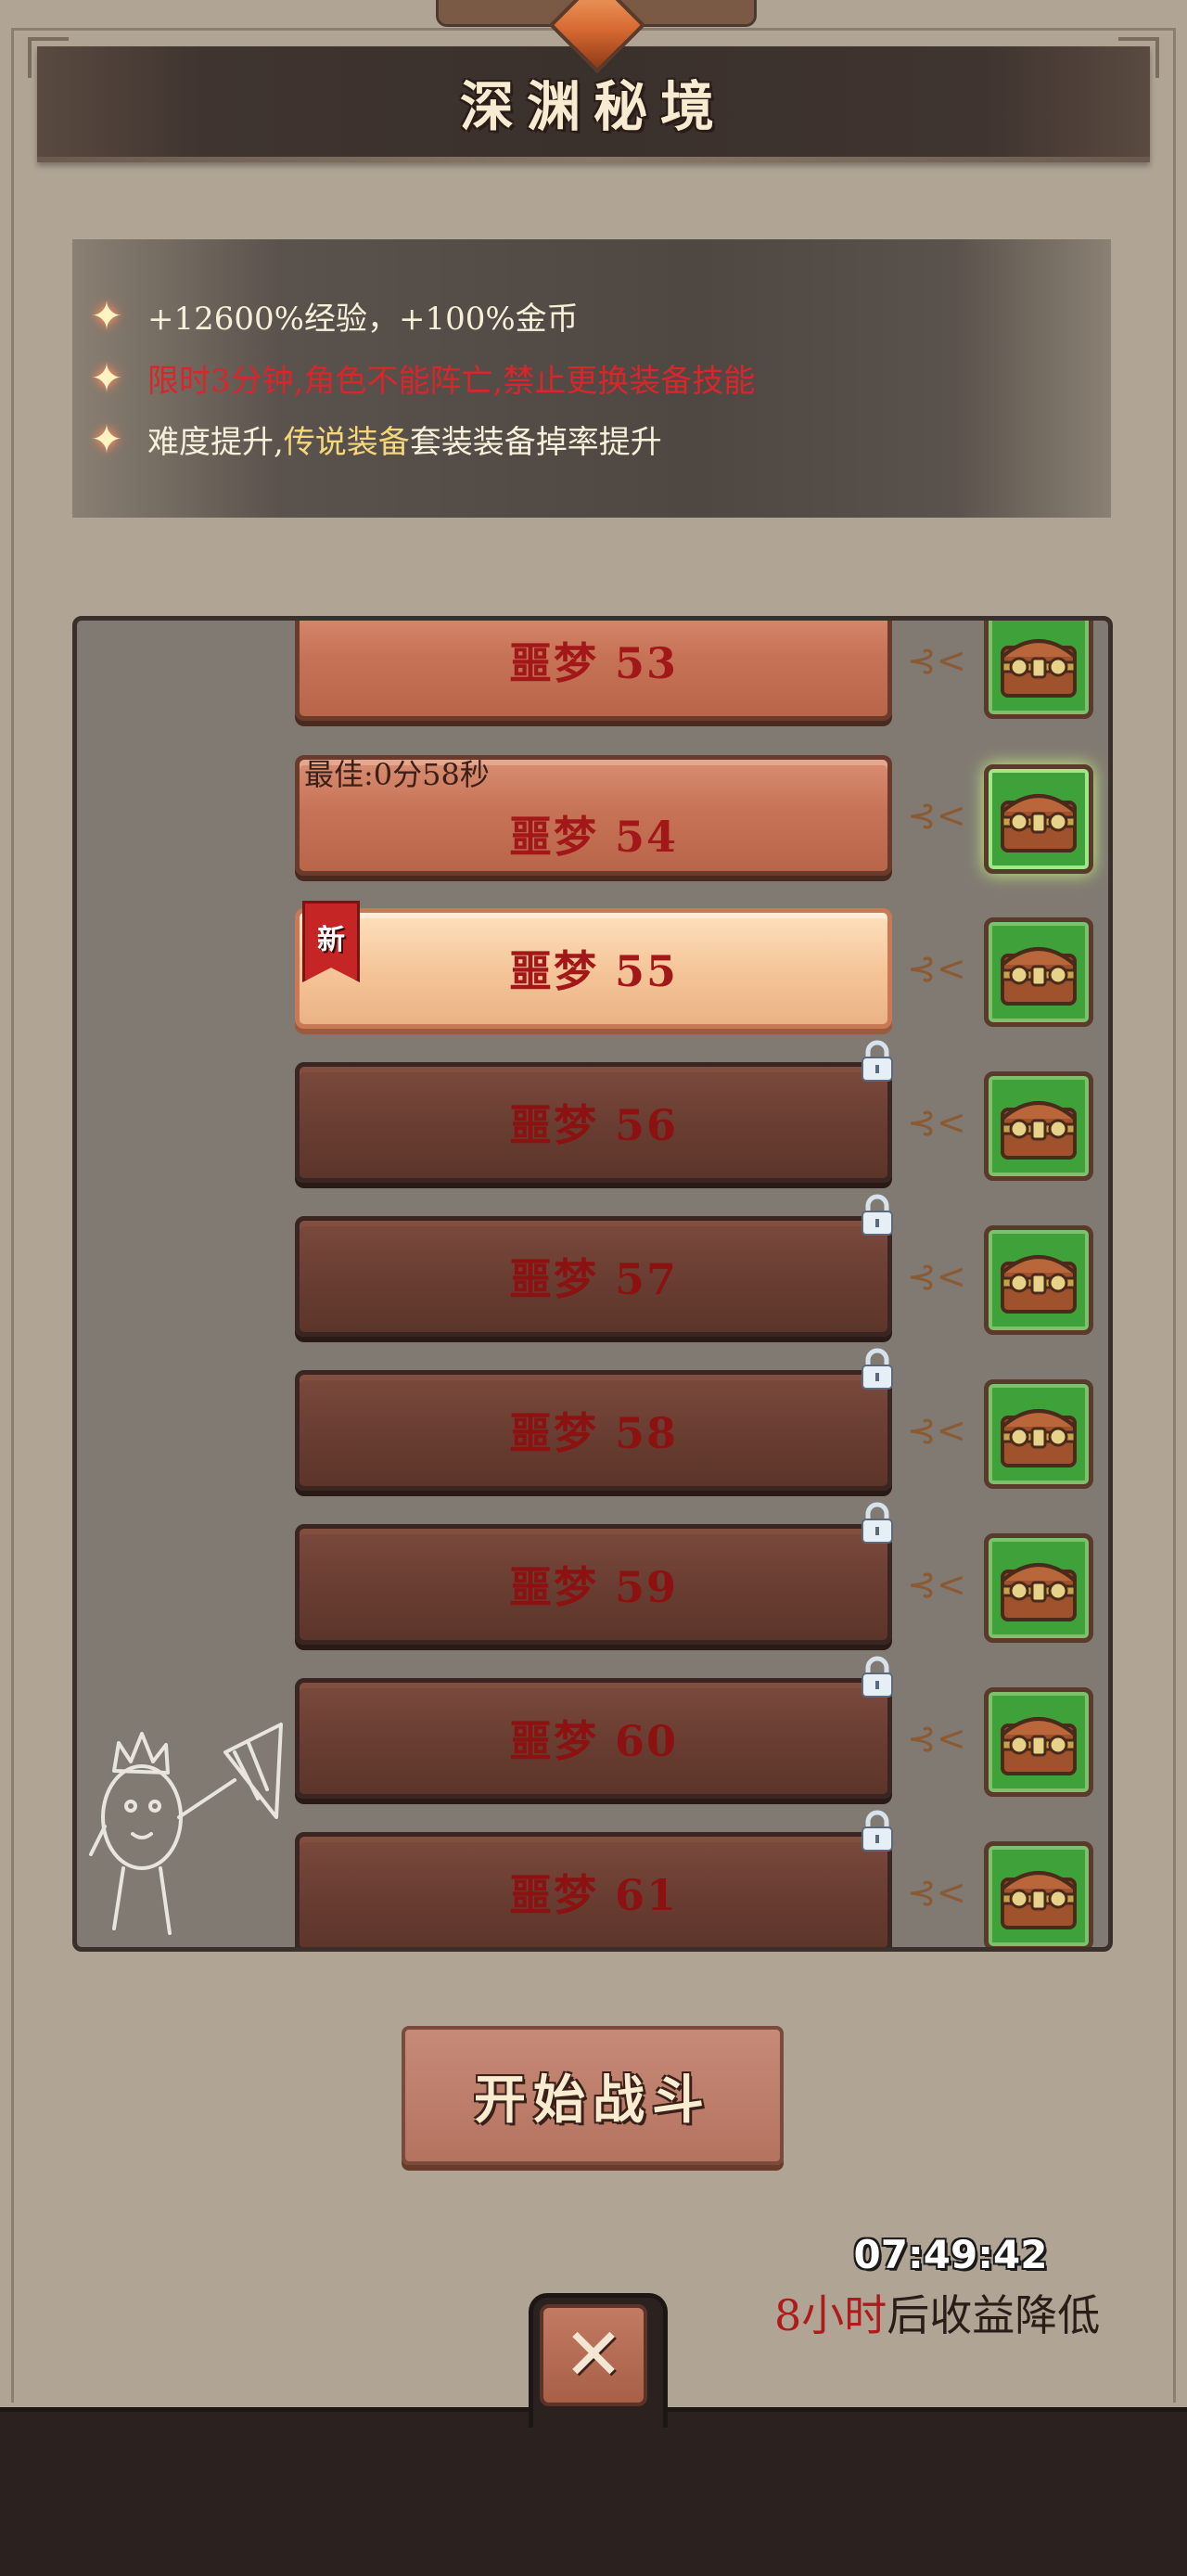  I want to click on level-row-60: 噩梦 60 ⊰<, so click(592, 1736).